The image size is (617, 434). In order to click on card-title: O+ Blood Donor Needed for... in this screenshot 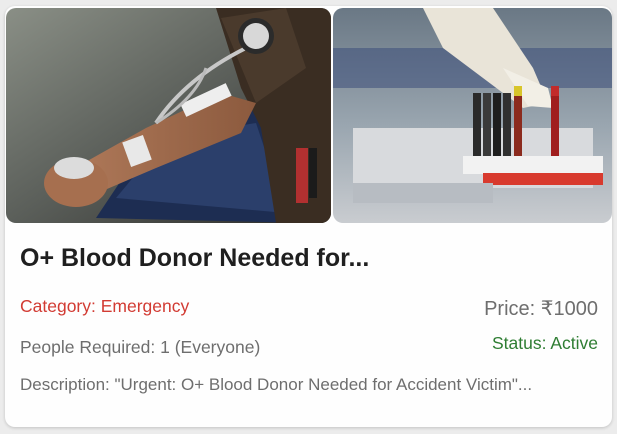, I will do `click(195, 258)`.